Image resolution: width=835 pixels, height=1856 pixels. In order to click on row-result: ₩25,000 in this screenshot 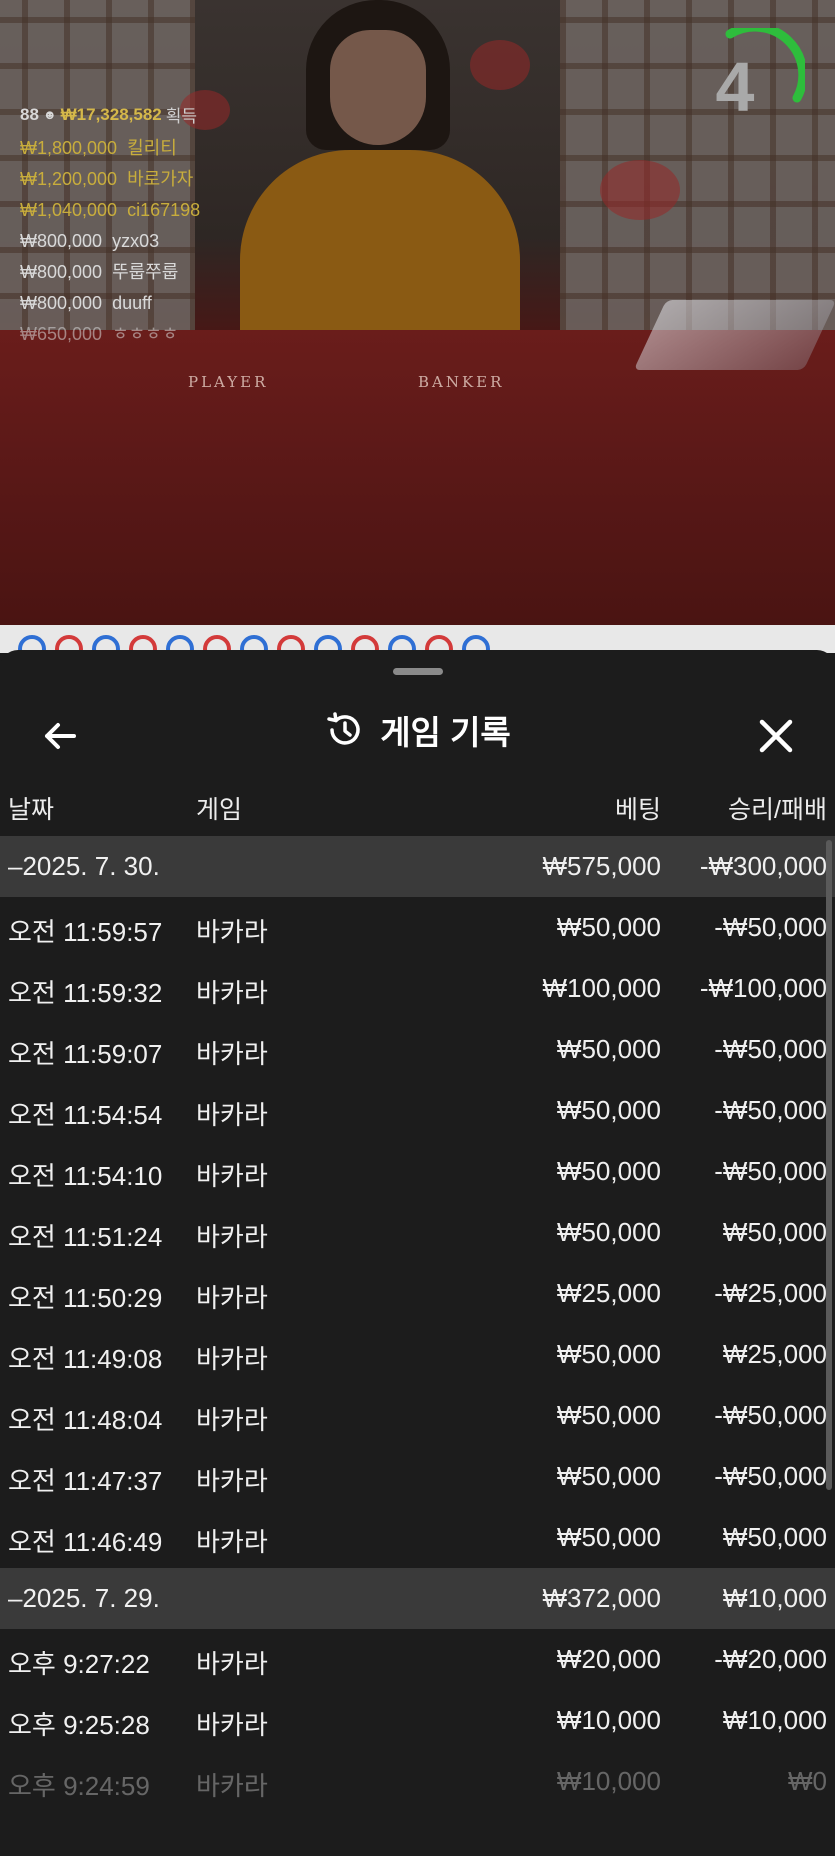, I will do `click(774, 1354)`.